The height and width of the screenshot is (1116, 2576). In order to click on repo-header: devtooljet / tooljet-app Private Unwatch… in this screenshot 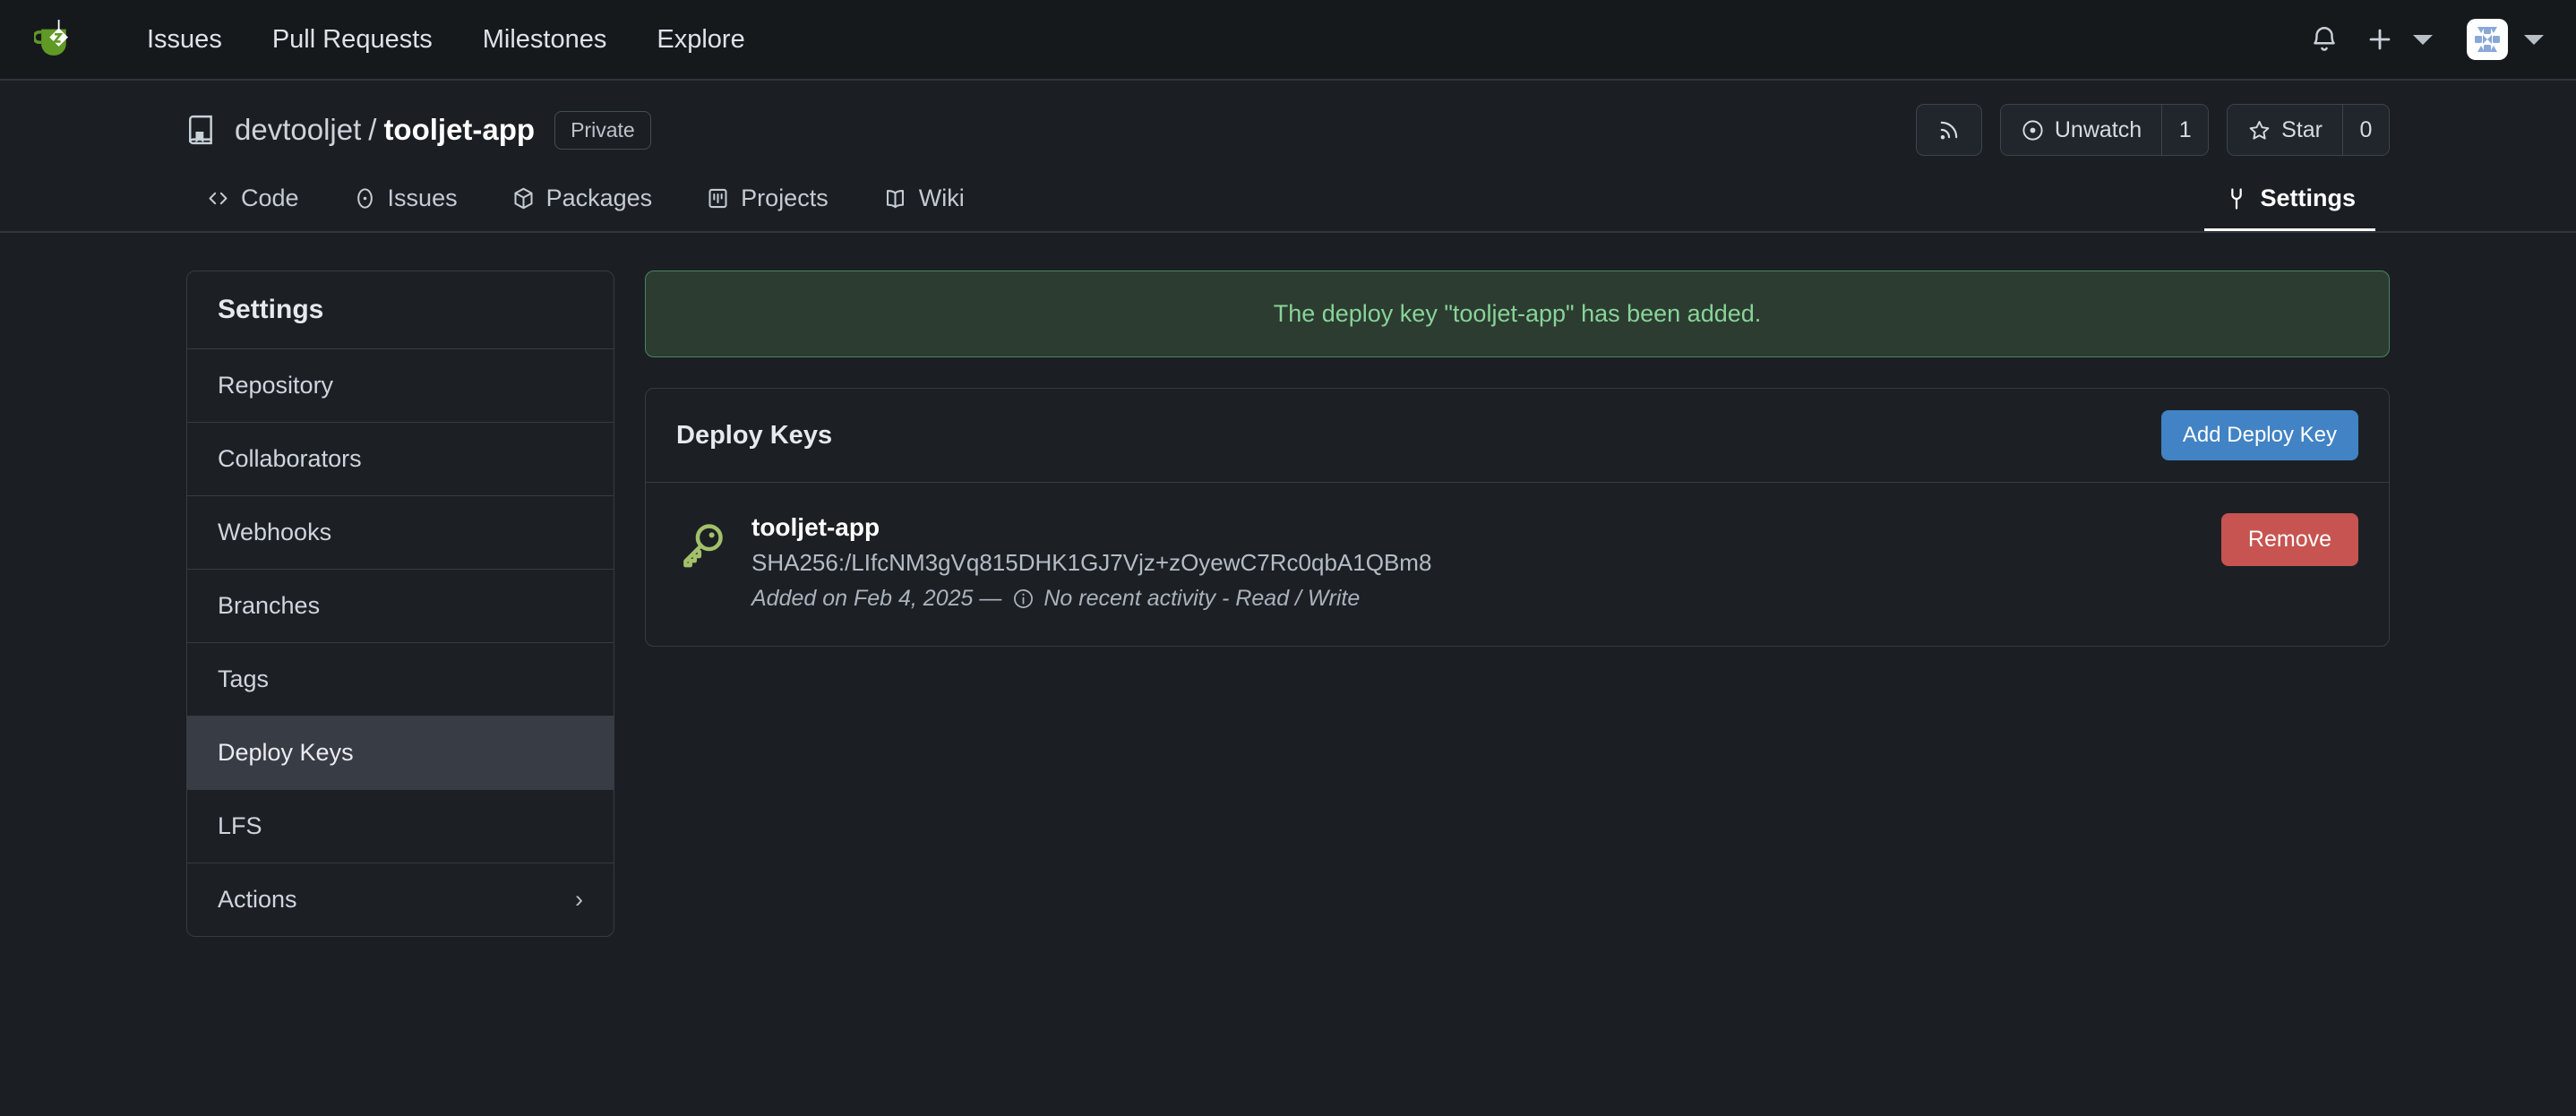, I will do `click(1288, 157)`.